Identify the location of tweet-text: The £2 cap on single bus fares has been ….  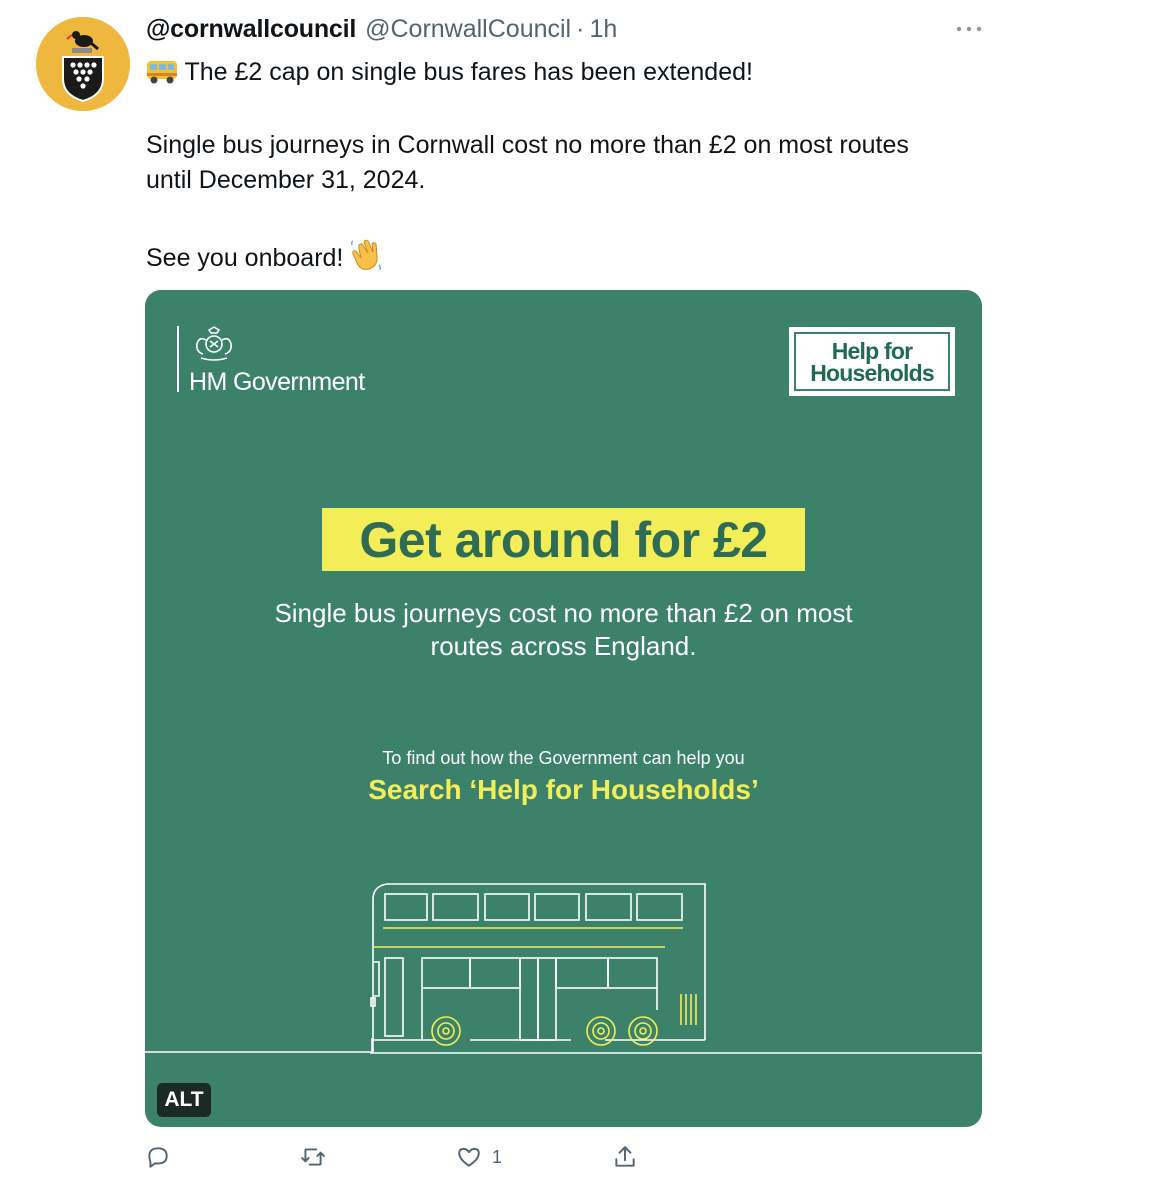
(468, 72).